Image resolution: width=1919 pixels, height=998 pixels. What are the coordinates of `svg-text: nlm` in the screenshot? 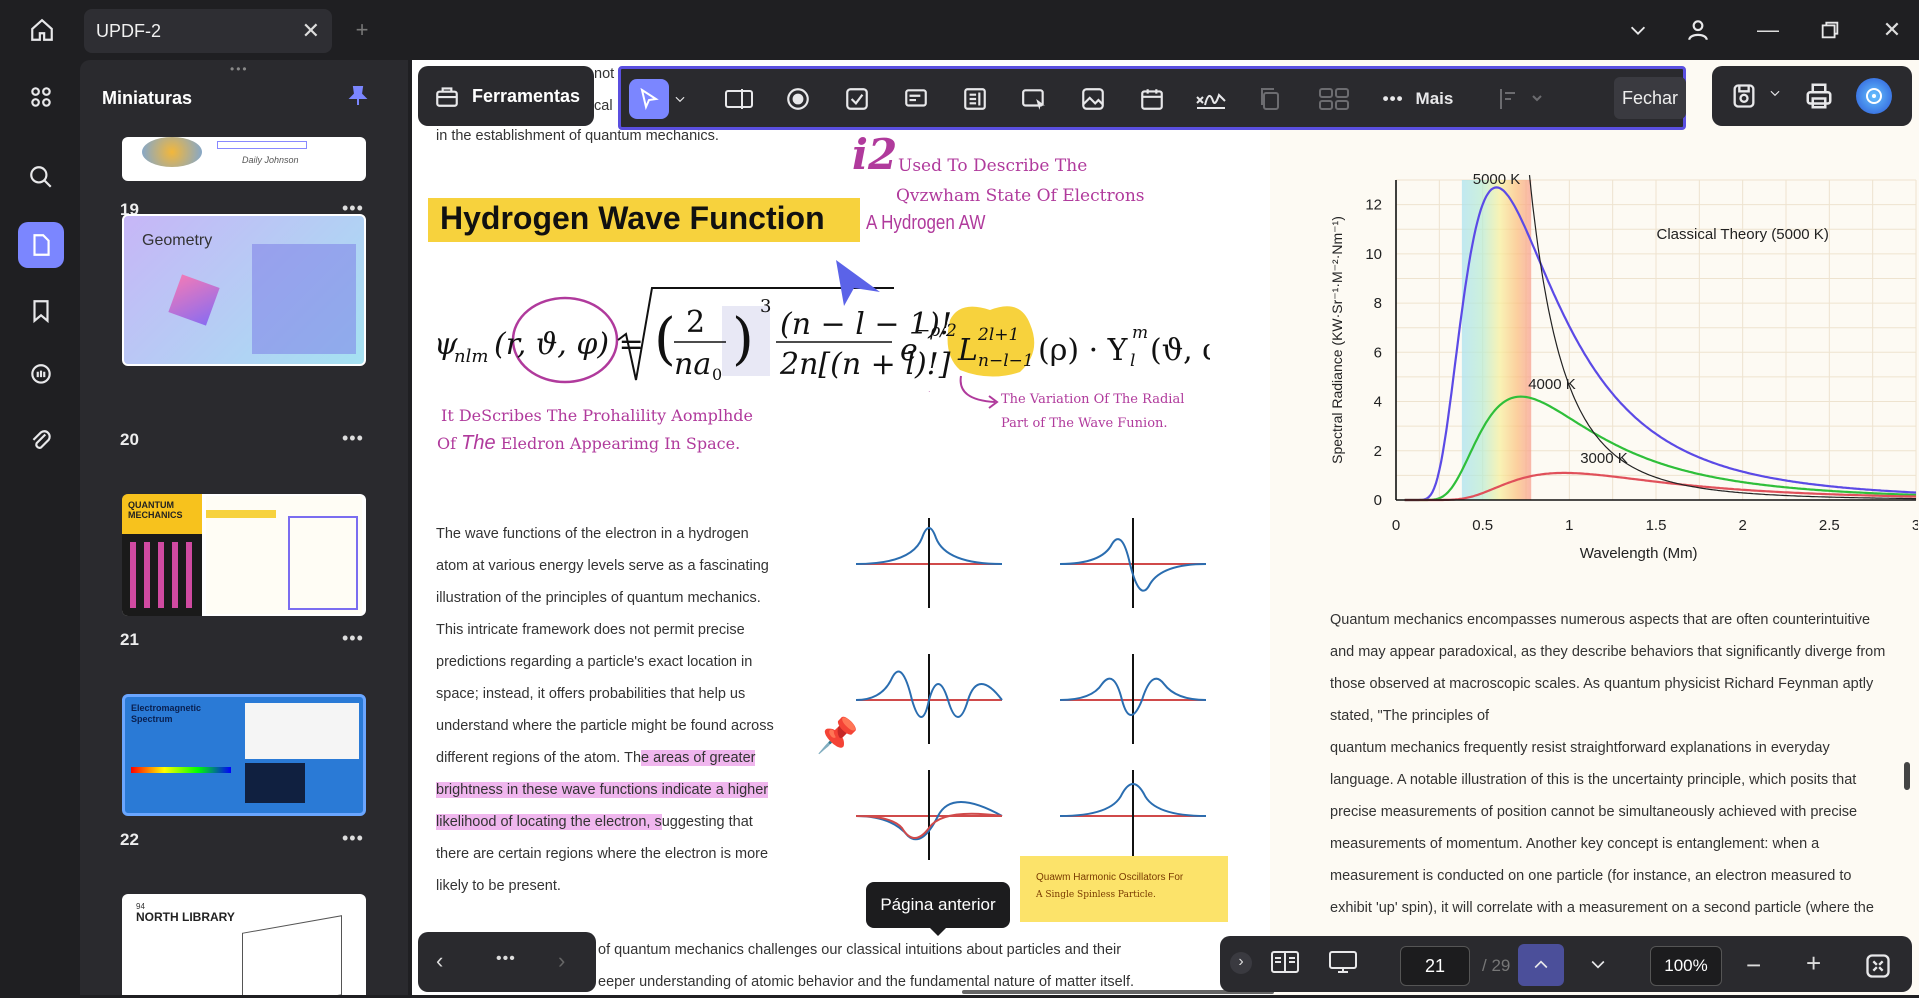 It's located at (471, 356).